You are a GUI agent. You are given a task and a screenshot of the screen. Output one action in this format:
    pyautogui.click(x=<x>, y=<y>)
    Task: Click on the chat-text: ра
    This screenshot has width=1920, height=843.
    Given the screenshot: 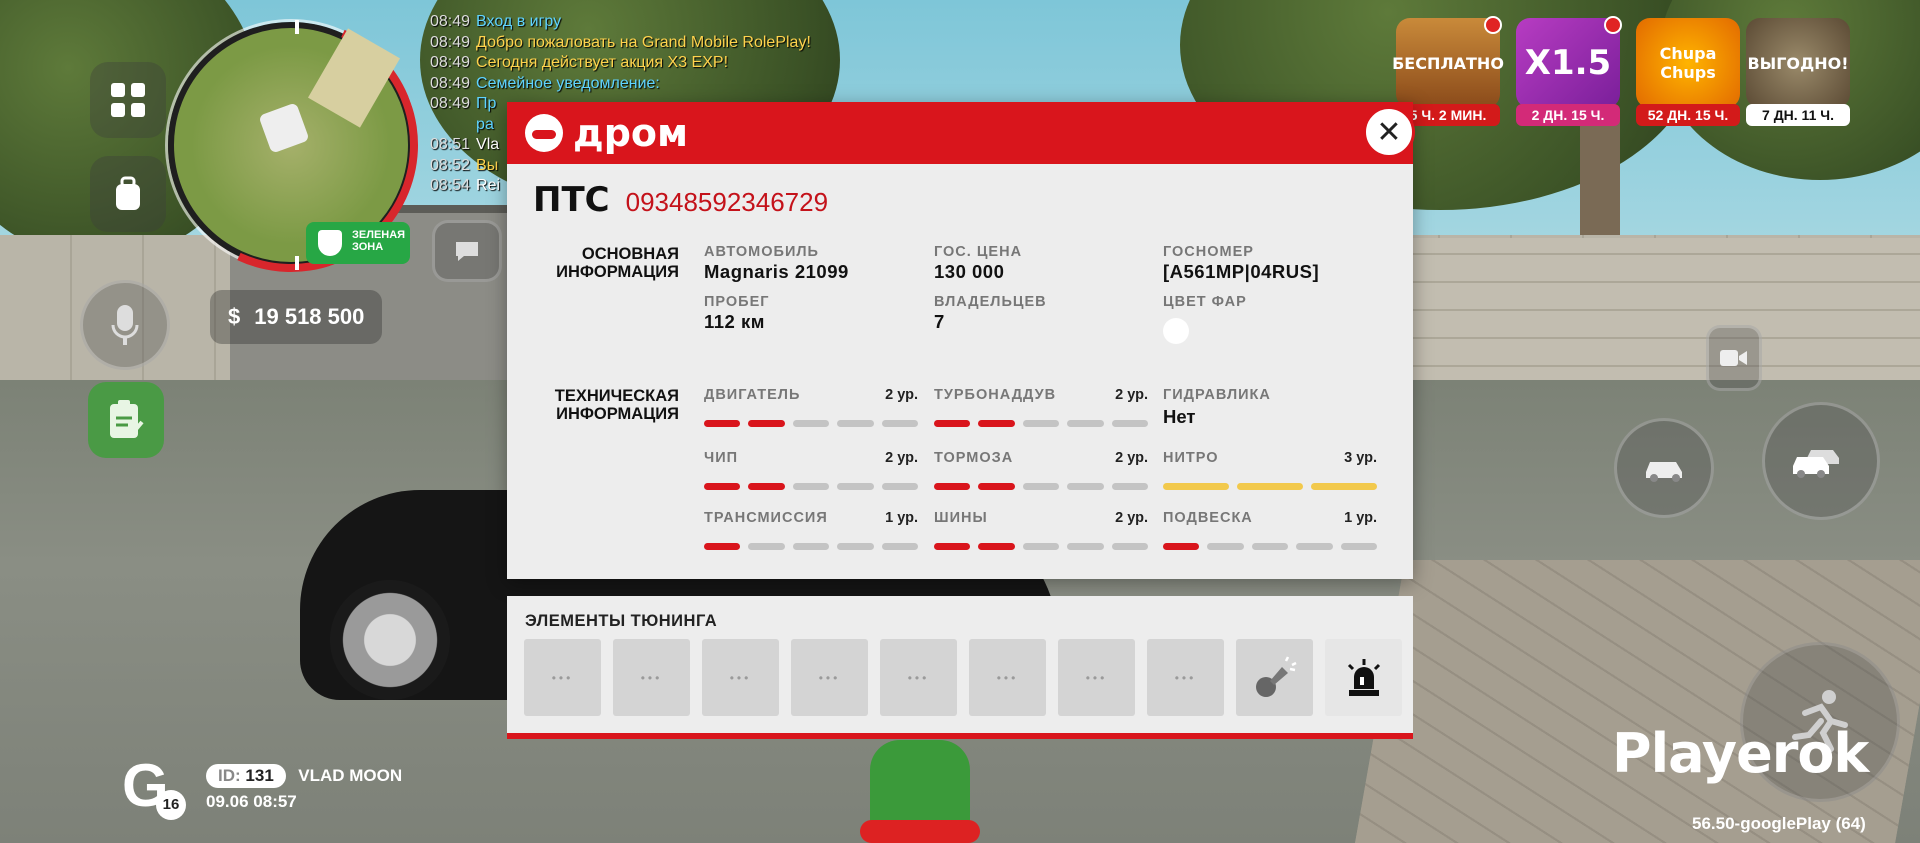 What is the action you would take?
    pyautogui.click(x=485, y=124)
    